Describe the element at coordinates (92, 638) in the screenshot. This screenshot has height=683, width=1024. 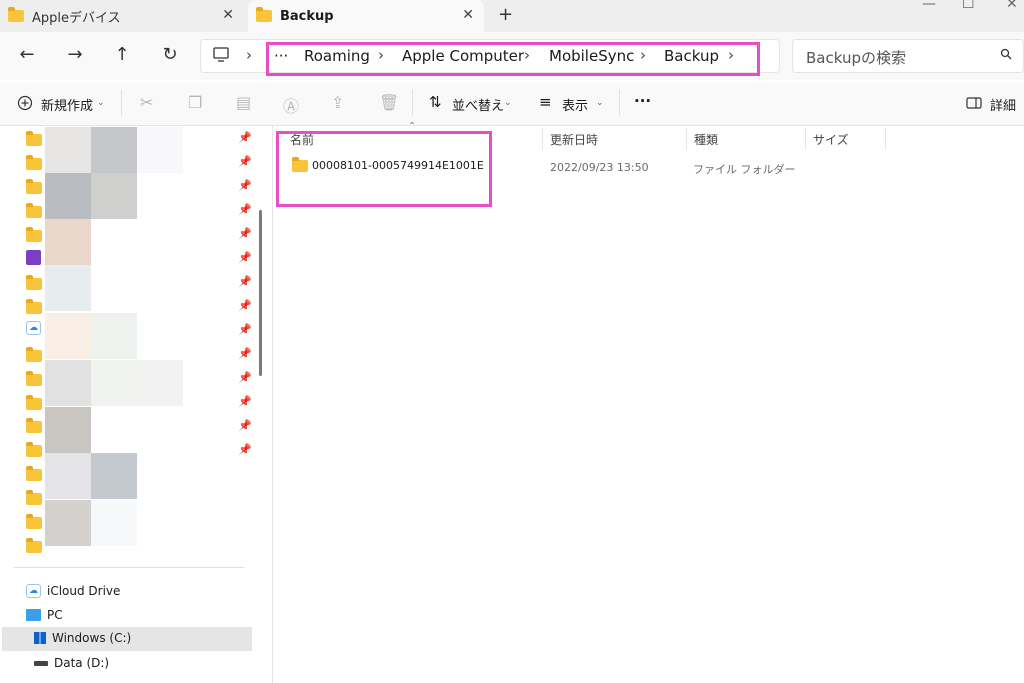
I see `sidebar-item-label: Windows (C:)` at that location.